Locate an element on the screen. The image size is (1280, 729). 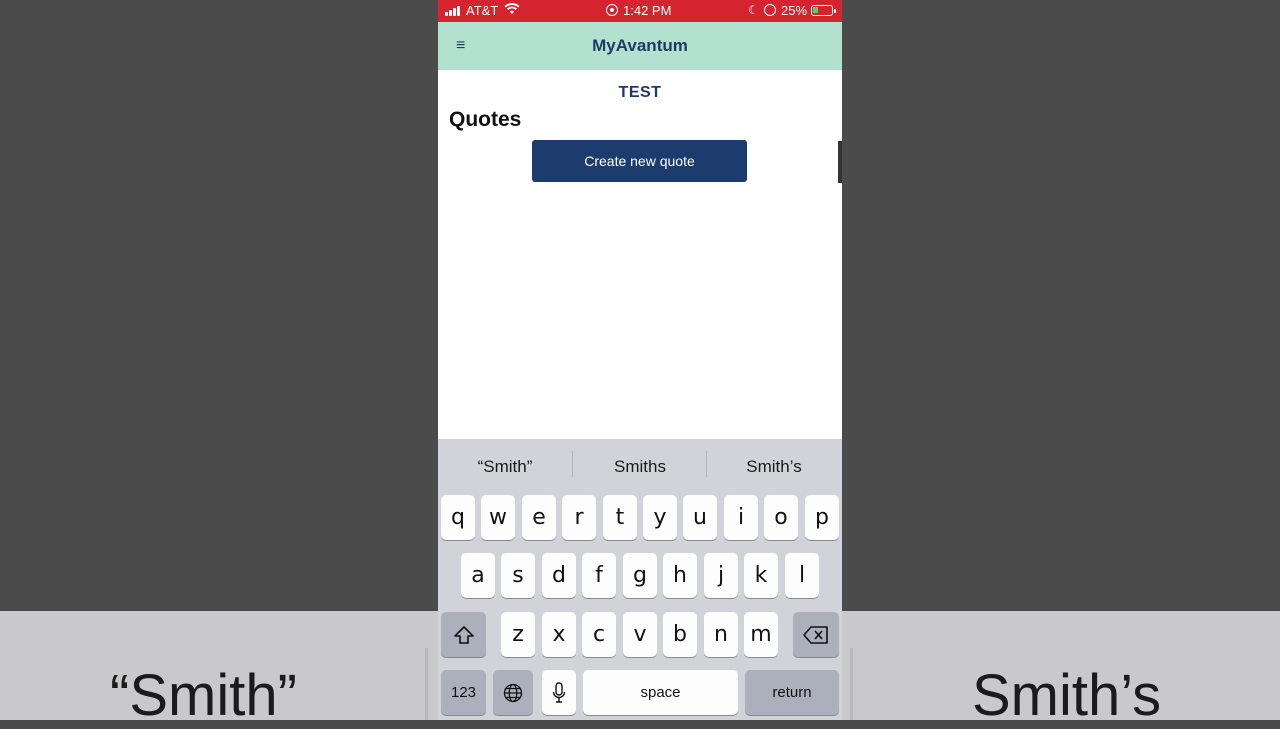
key-g: g is located at coordinates (640, 575).